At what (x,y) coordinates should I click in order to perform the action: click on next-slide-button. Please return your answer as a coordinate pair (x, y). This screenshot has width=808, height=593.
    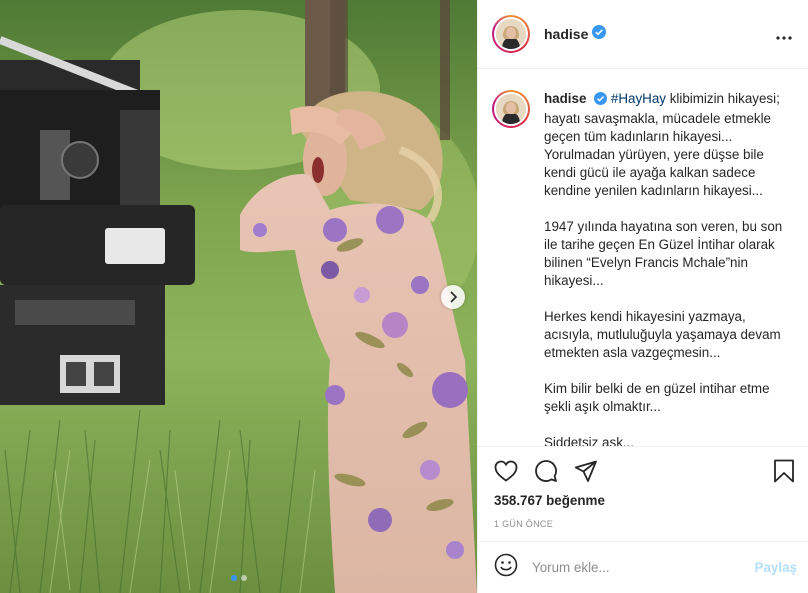
    Looking at the image, I should click on (453, 297).